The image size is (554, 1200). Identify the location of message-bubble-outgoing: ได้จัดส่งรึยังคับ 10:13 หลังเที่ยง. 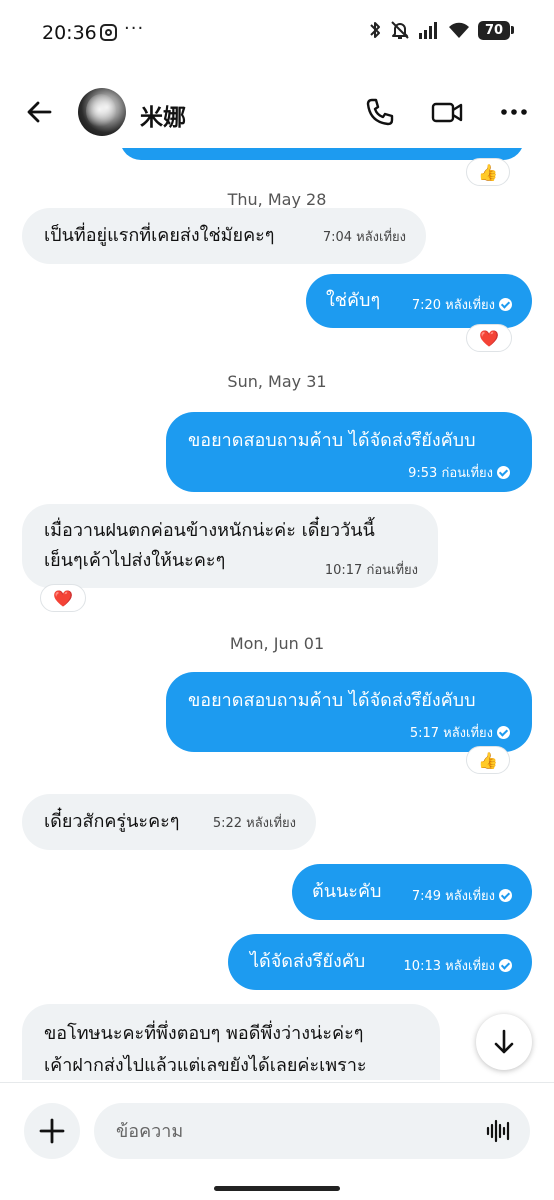
(380, 962).